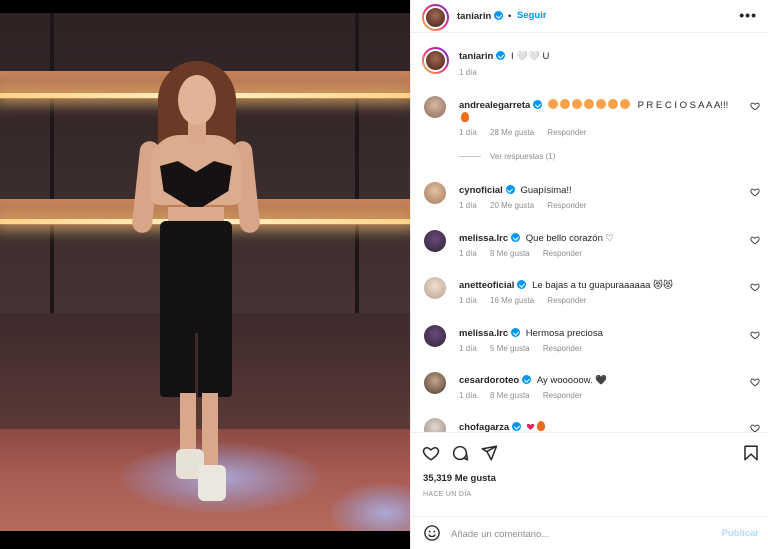 This screenshot has width=768, height=549. I want to click on caption-username: taniarin, so click(476, 56).